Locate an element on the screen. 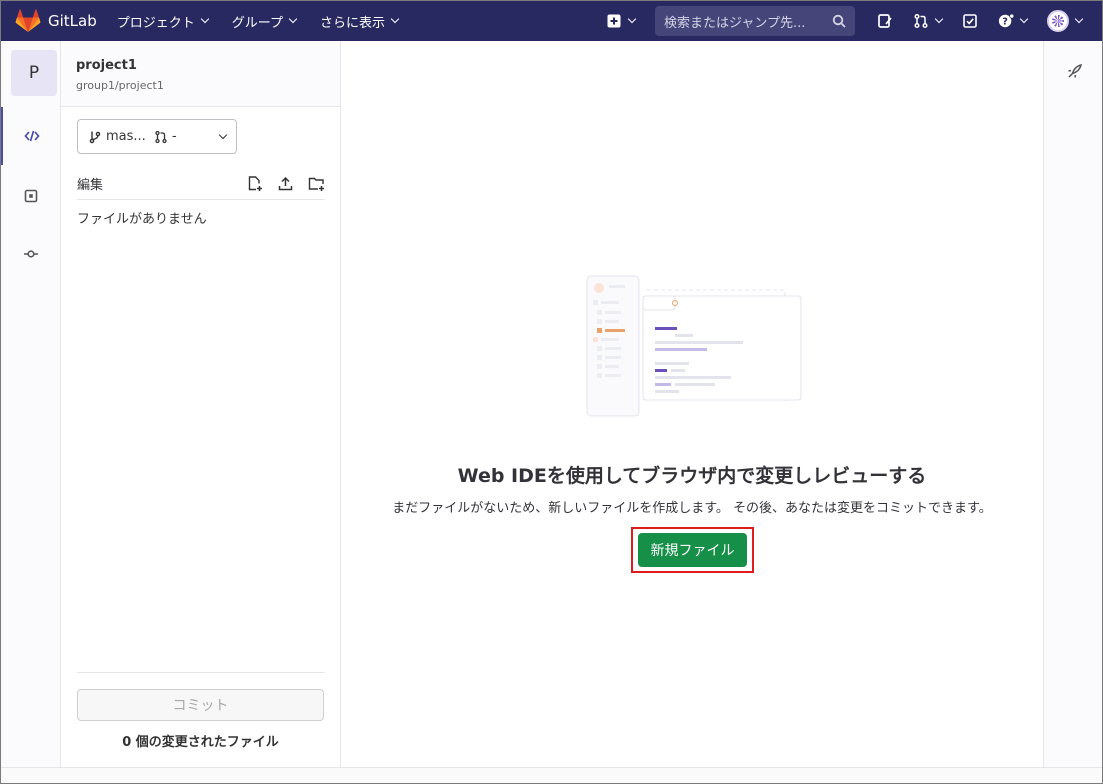 The width and height of the screenshot is (1103, 784). new-folder-icon is located at coordinates (316, 184).